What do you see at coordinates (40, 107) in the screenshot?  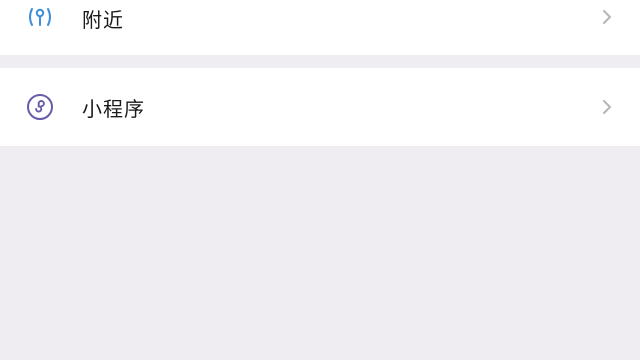 I see `mini-program-icon` at bounding box center [40, 107].